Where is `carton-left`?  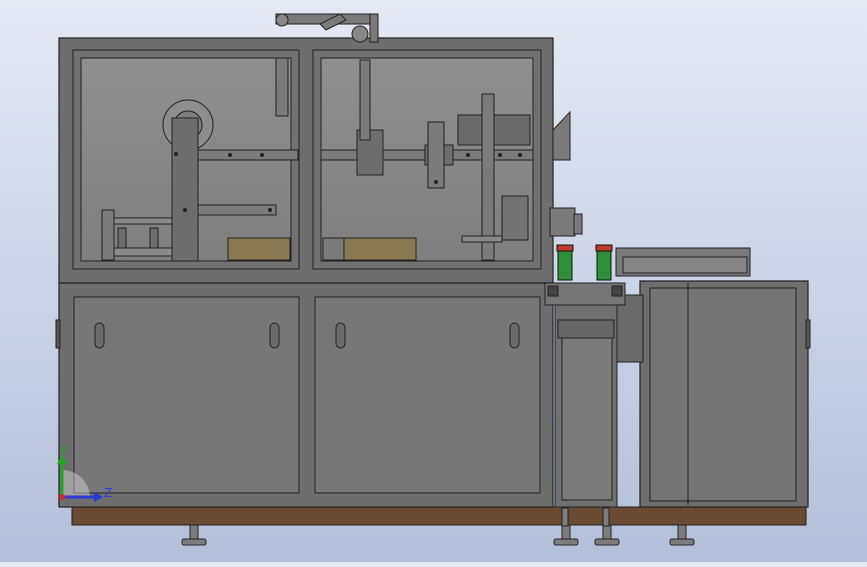
carton-left is located at coordinates (259, 249).